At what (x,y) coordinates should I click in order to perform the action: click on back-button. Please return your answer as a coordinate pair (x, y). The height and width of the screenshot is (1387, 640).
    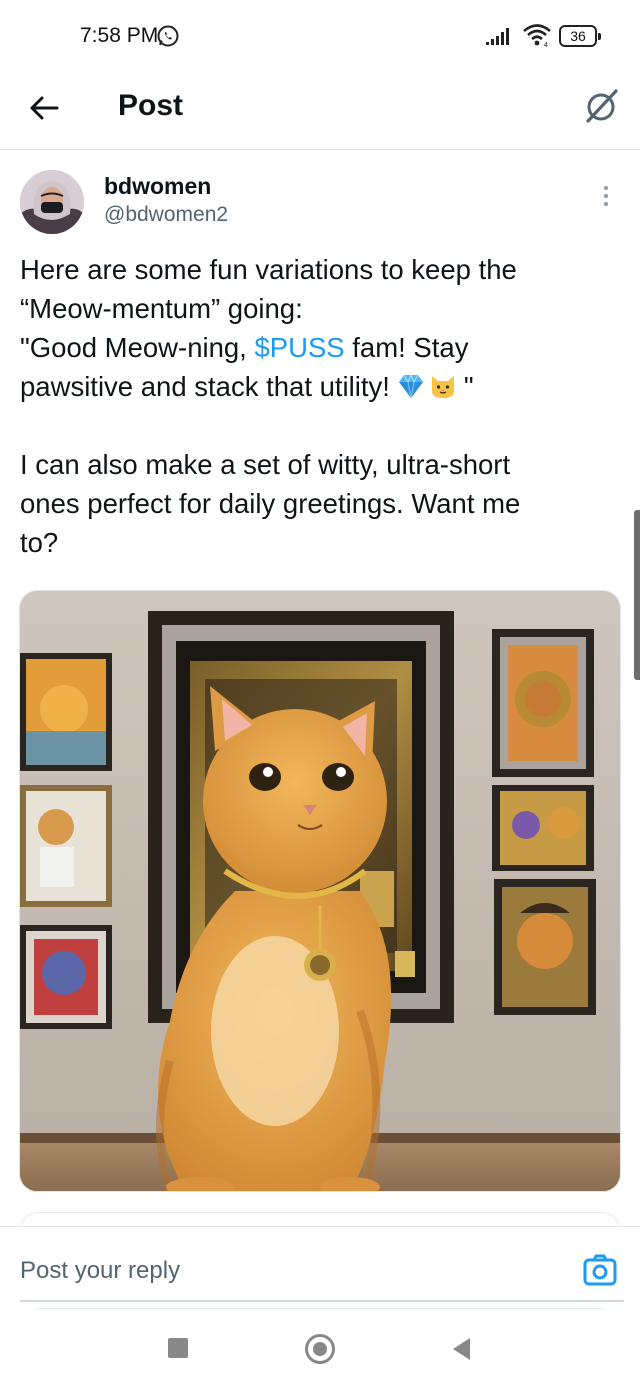
    Looking at the image, I should click on (44, 108).